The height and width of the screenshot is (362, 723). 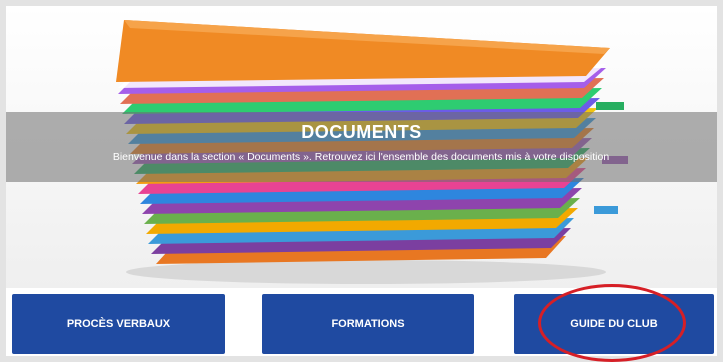 What do you see at coordinates (368, 324) in the screenshot?
I see `formations-button: FORMATIONS` at bounding box center [368, 324].